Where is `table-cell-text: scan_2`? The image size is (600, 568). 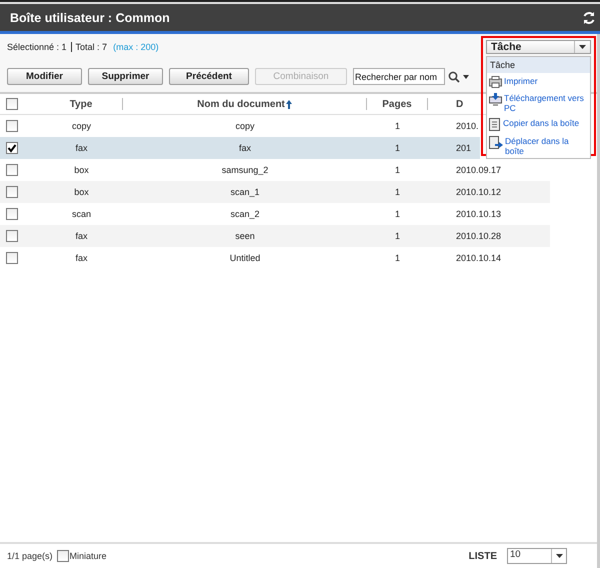 table-cell-text: scan_2 is located at coordinates (245, 214).